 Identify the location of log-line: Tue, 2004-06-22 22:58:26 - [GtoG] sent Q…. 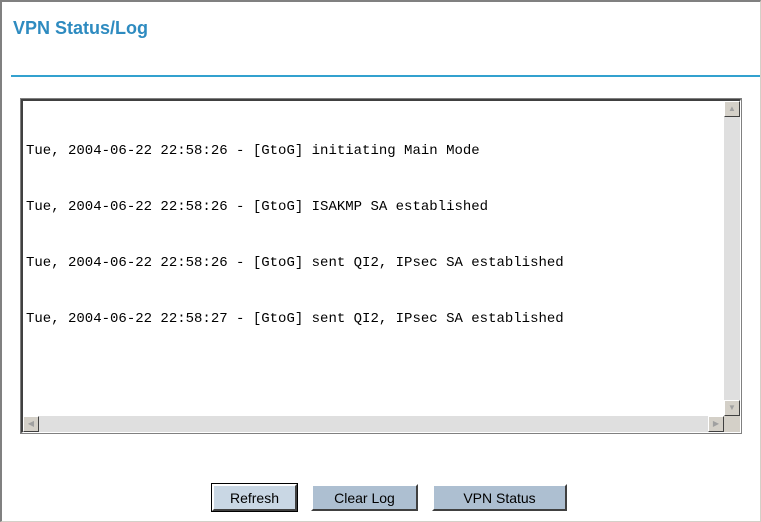
(295, 262).